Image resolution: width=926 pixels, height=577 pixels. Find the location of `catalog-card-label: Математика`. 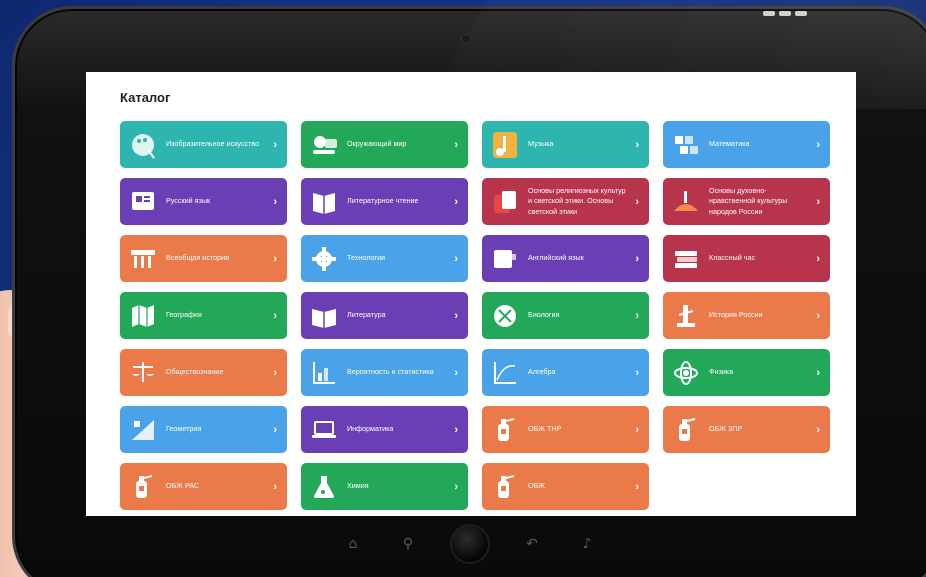

catalog-card-label: Математика is located at coordinates (729, 144).